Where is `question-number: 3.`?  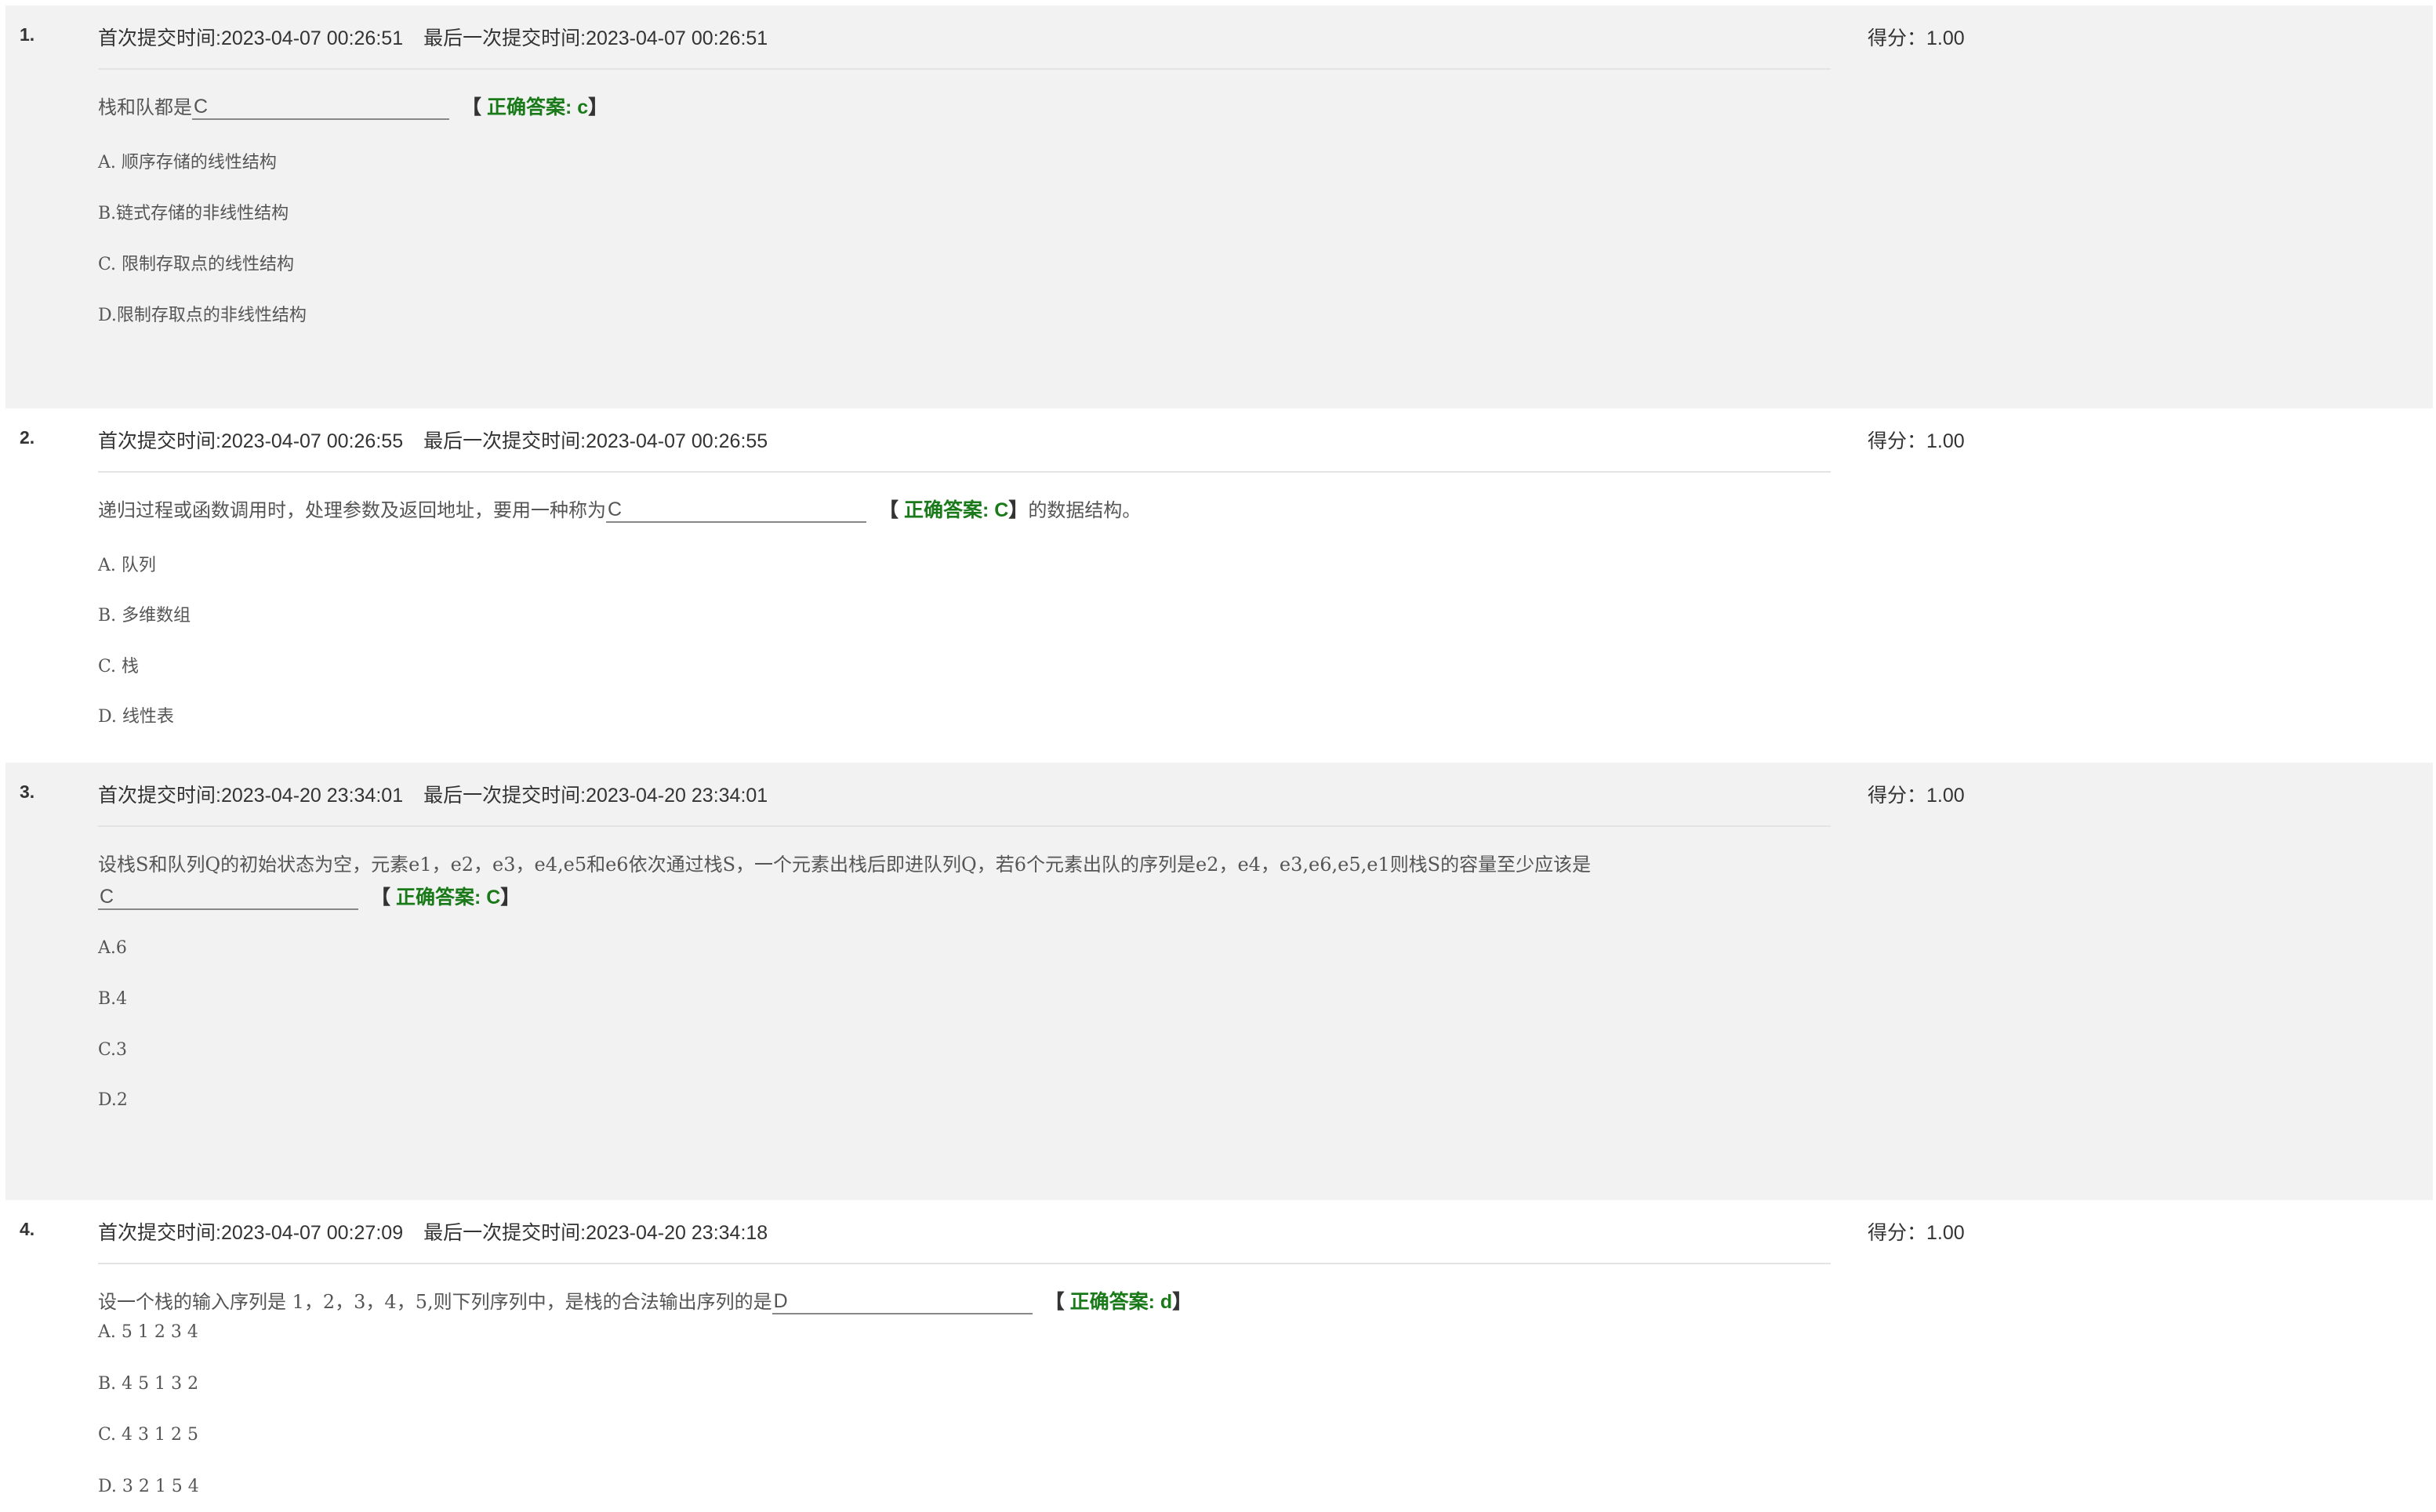
question-number: 3. is located at coordinates (27, 791).